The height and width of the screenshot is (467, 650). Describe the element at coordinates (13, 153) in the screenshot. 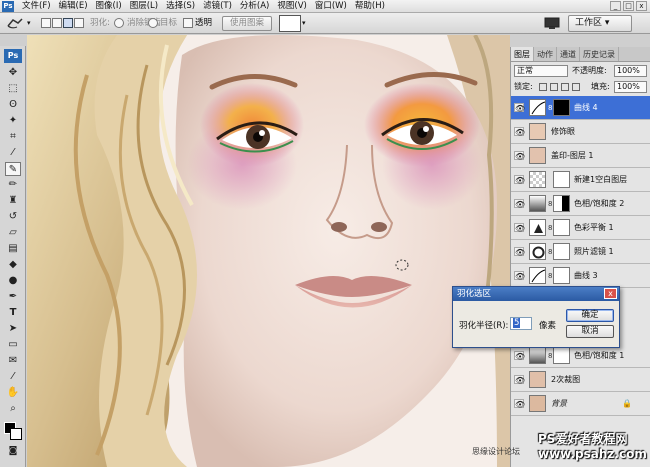

I see `eyedropper-tool-icon: ⁄` at that location.